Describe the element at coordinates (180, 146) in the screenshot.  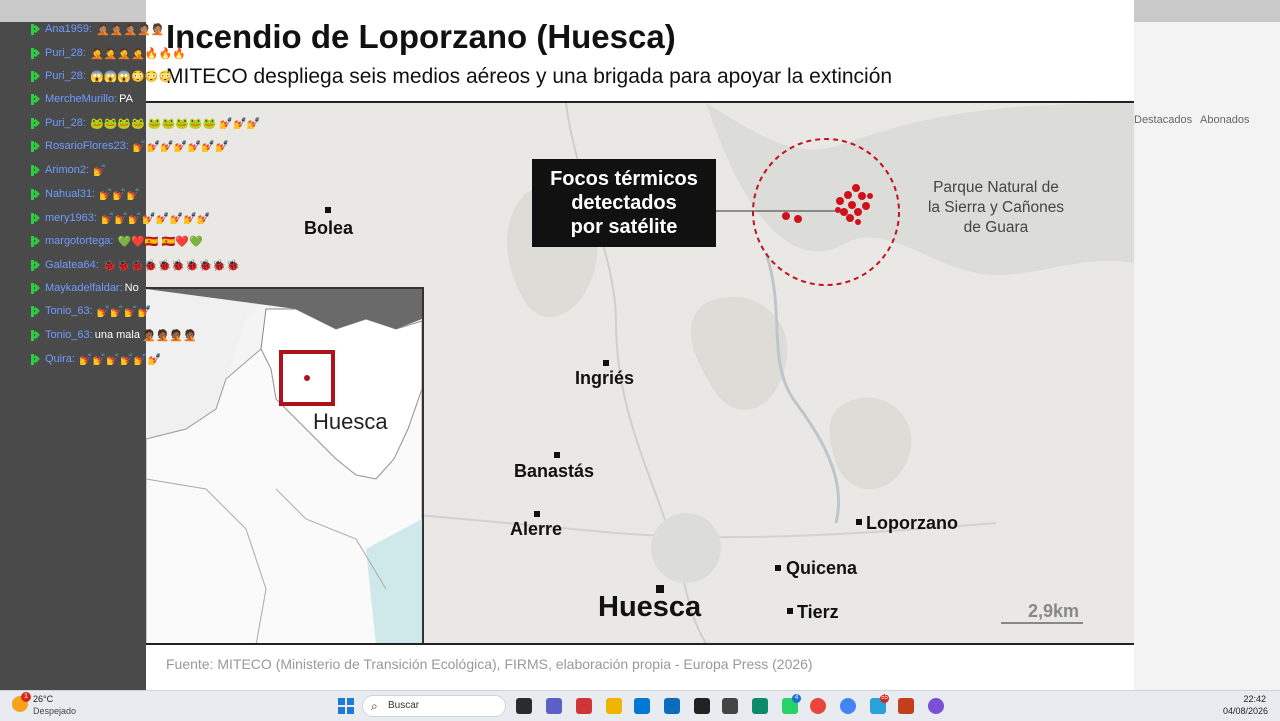
I see `chat-emoji: 💅💅💅💅💅💅💅` at that location.